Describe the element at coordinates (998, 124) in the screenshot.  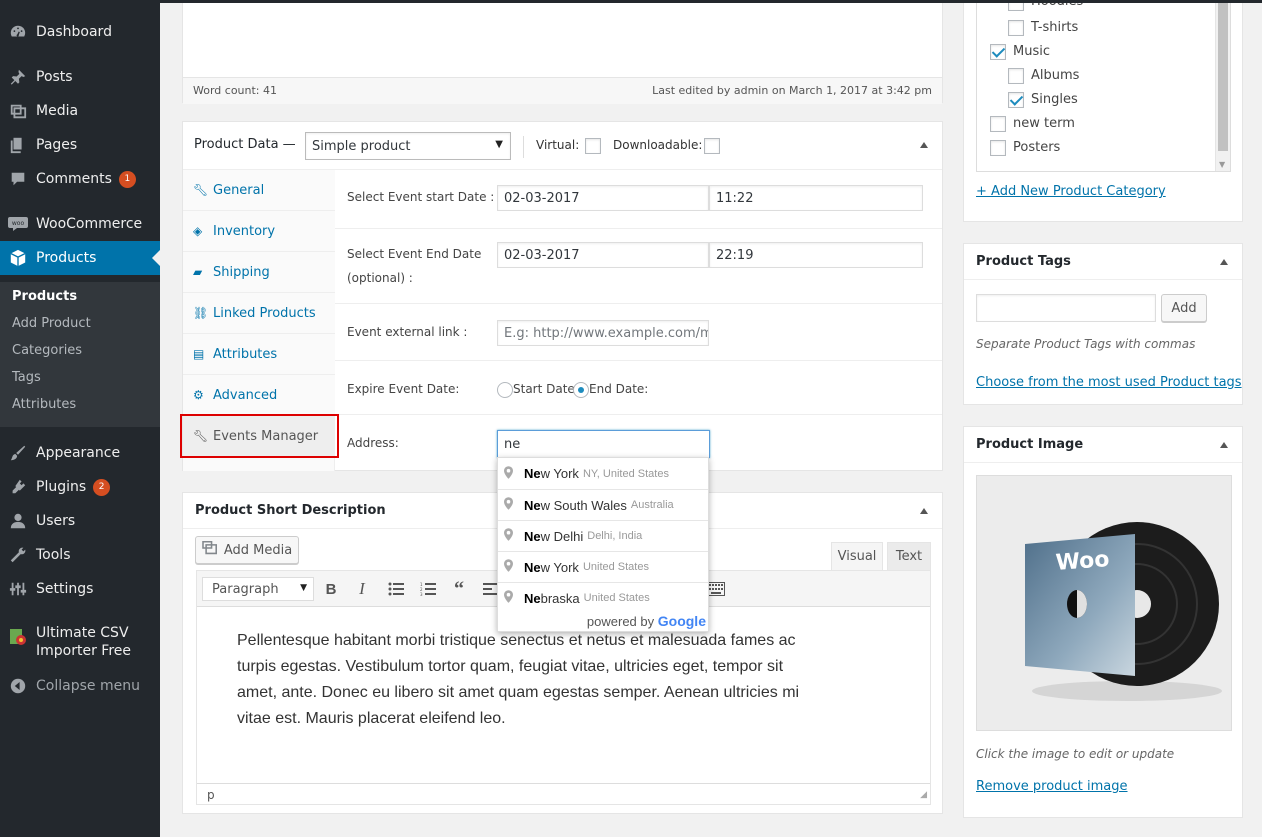
I see `category-checkbox-new-term` at that location.